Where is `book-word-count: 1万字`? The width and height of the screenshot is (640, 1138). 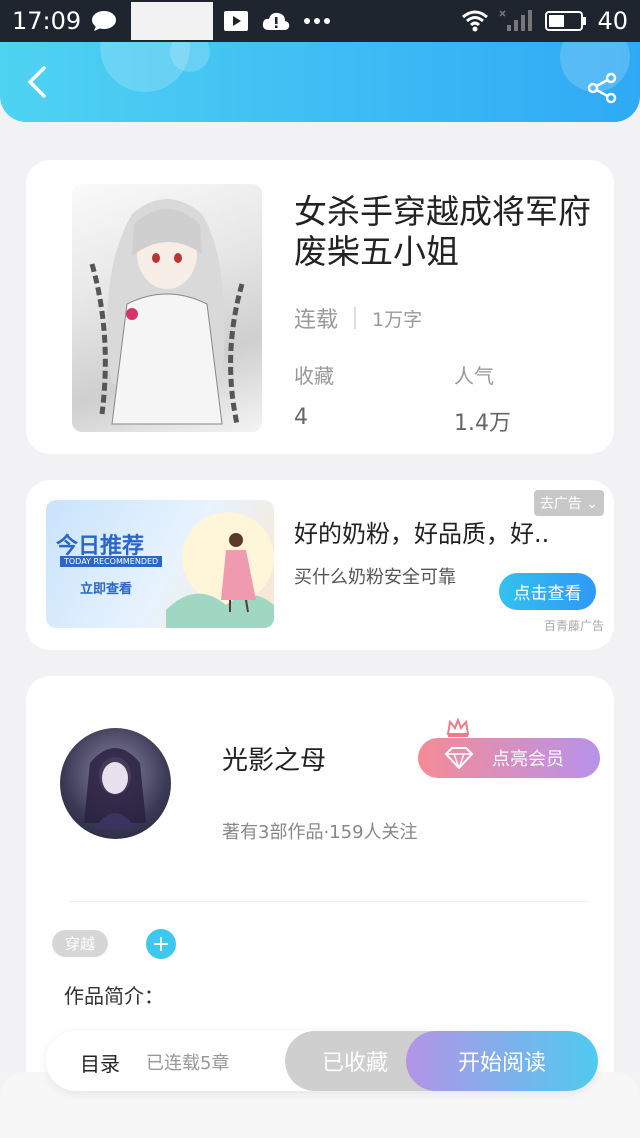
book-word-count: 1万字 is located at coordinates (397, 319).